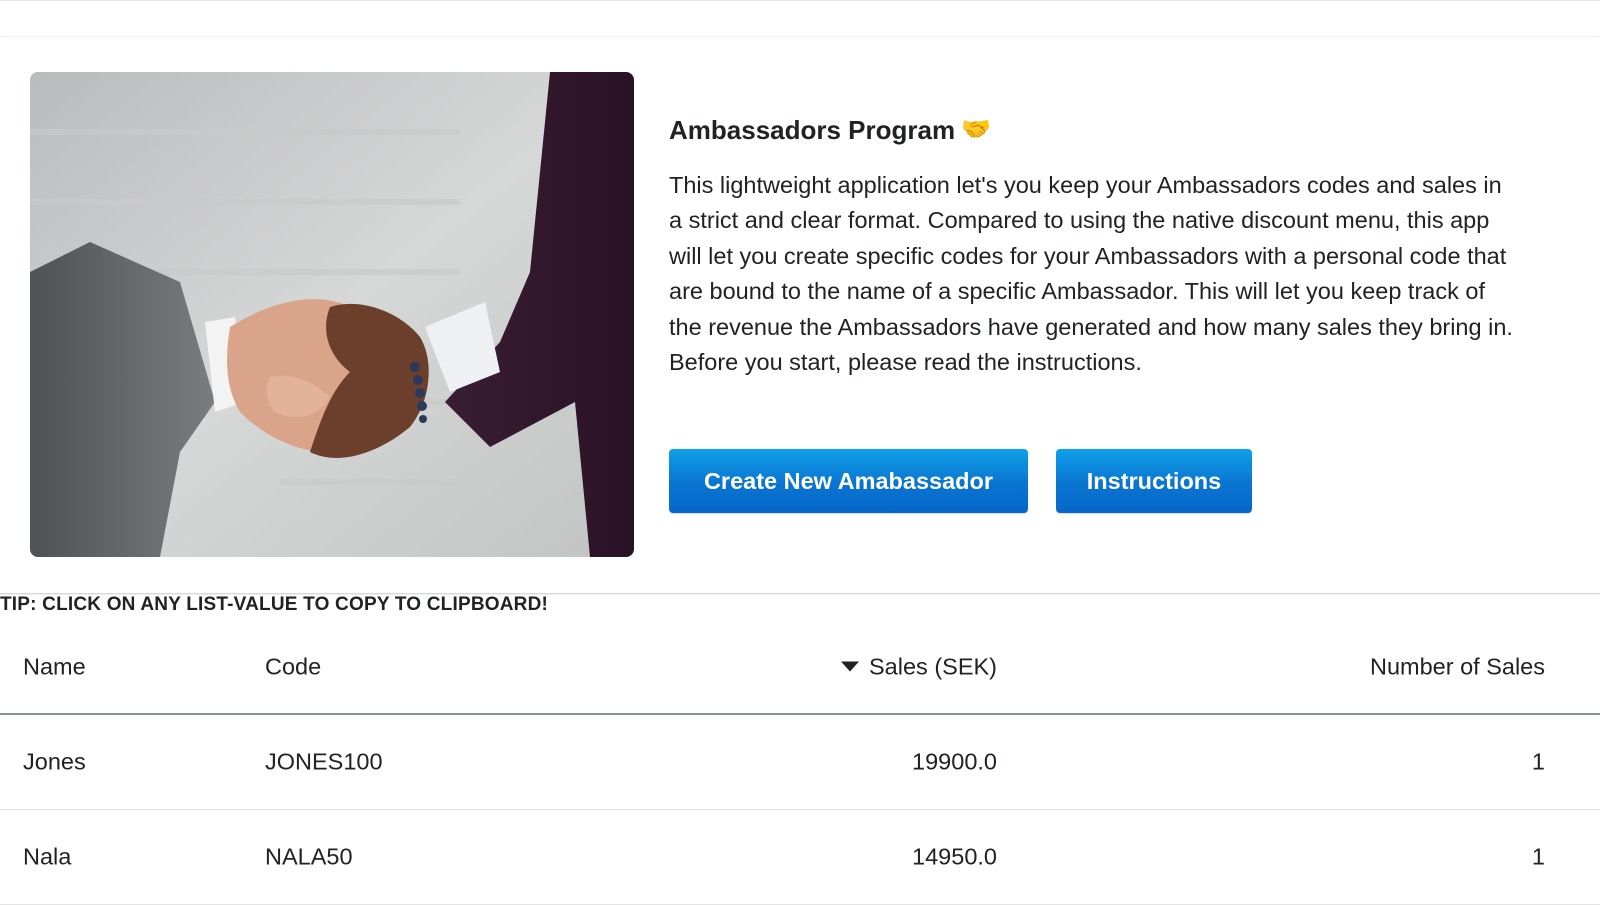  Describe the element at coordinates (54, 666) in the screenshot. I see `column-header-name: Name` at that location.